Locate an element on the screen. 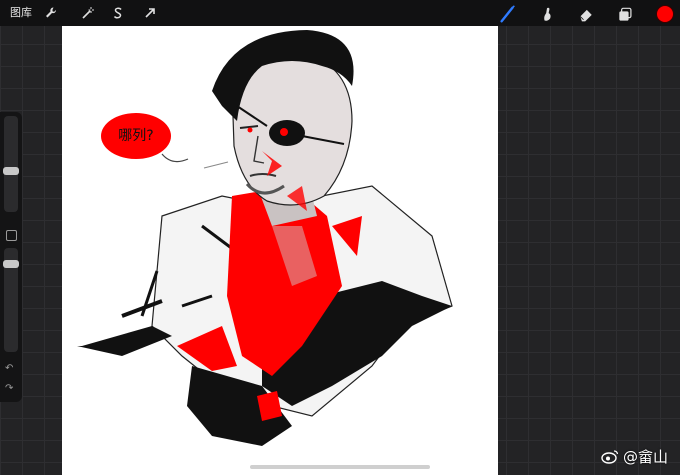 The image size is (680, 475). transform-arrow-icon is located at coordinates (150, 13).